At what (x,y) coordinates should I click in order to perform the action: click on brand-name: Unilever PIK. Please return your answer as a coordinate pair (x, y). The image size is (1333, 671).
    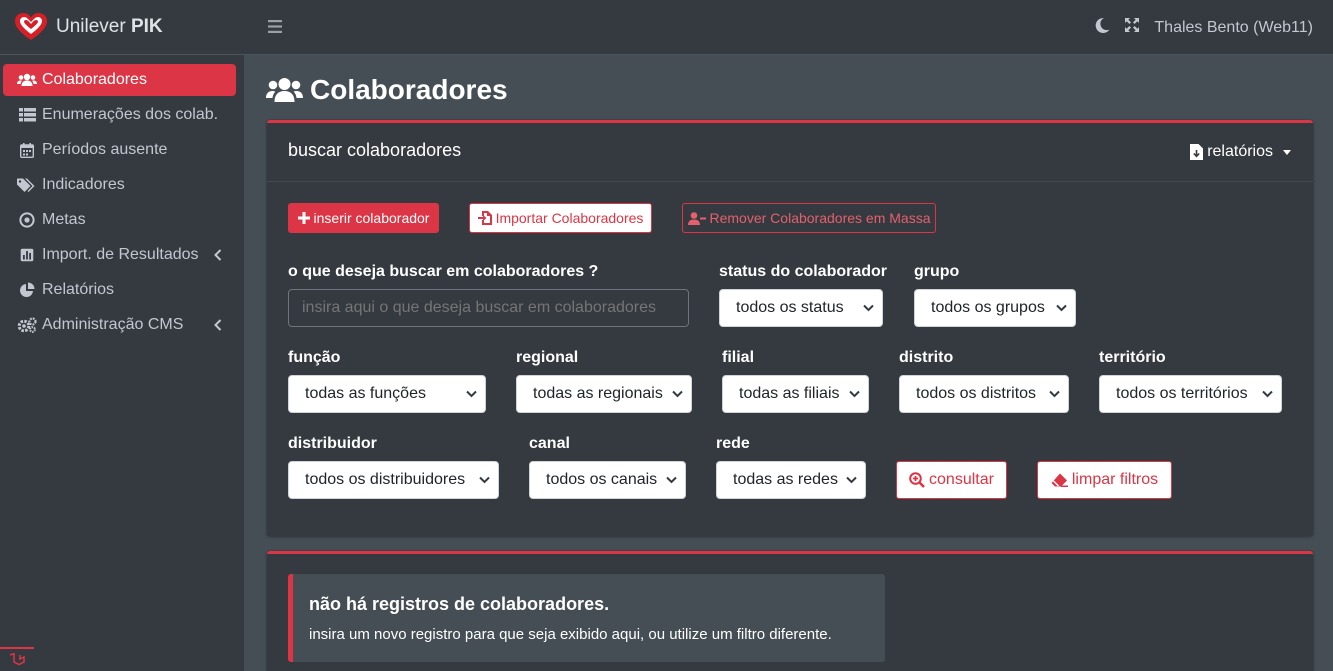
    Looking at the image, I should click on (109, 26).